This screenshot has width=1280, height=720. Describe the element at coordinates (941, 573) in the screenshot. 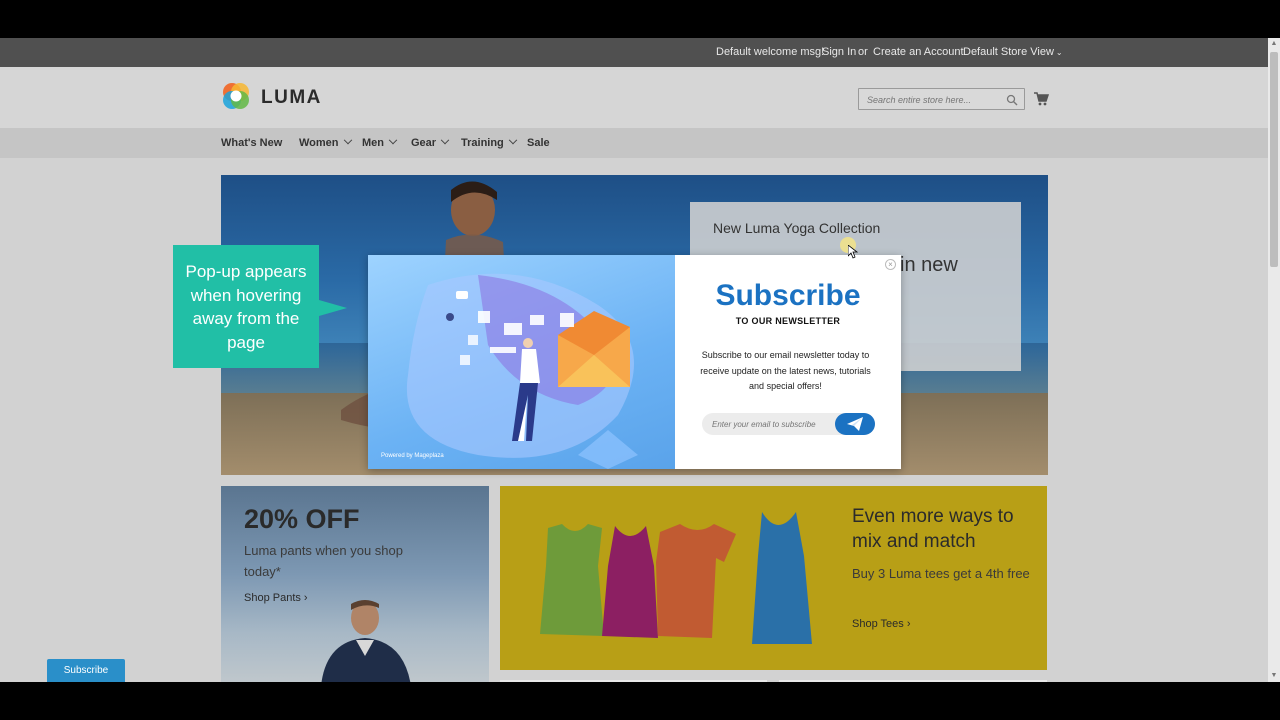

I see `promo-tees-subtext: Buy 3 Luma tees get a 4th free` at that location.